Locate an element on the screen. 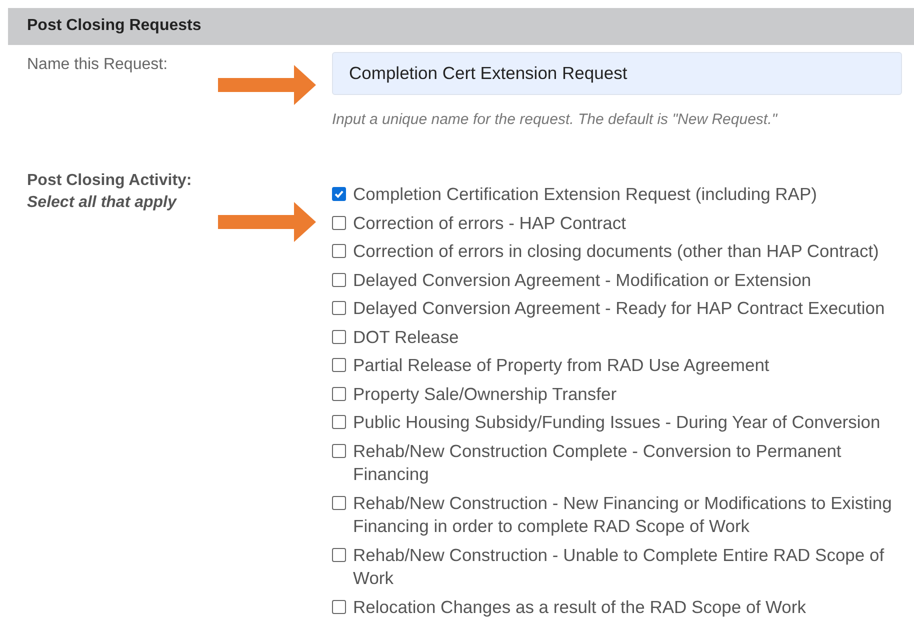 The height and width of the screenshot is (638, 914). option-label: Property Sale/Ownership Transfer is located at coordinates (485, 394).